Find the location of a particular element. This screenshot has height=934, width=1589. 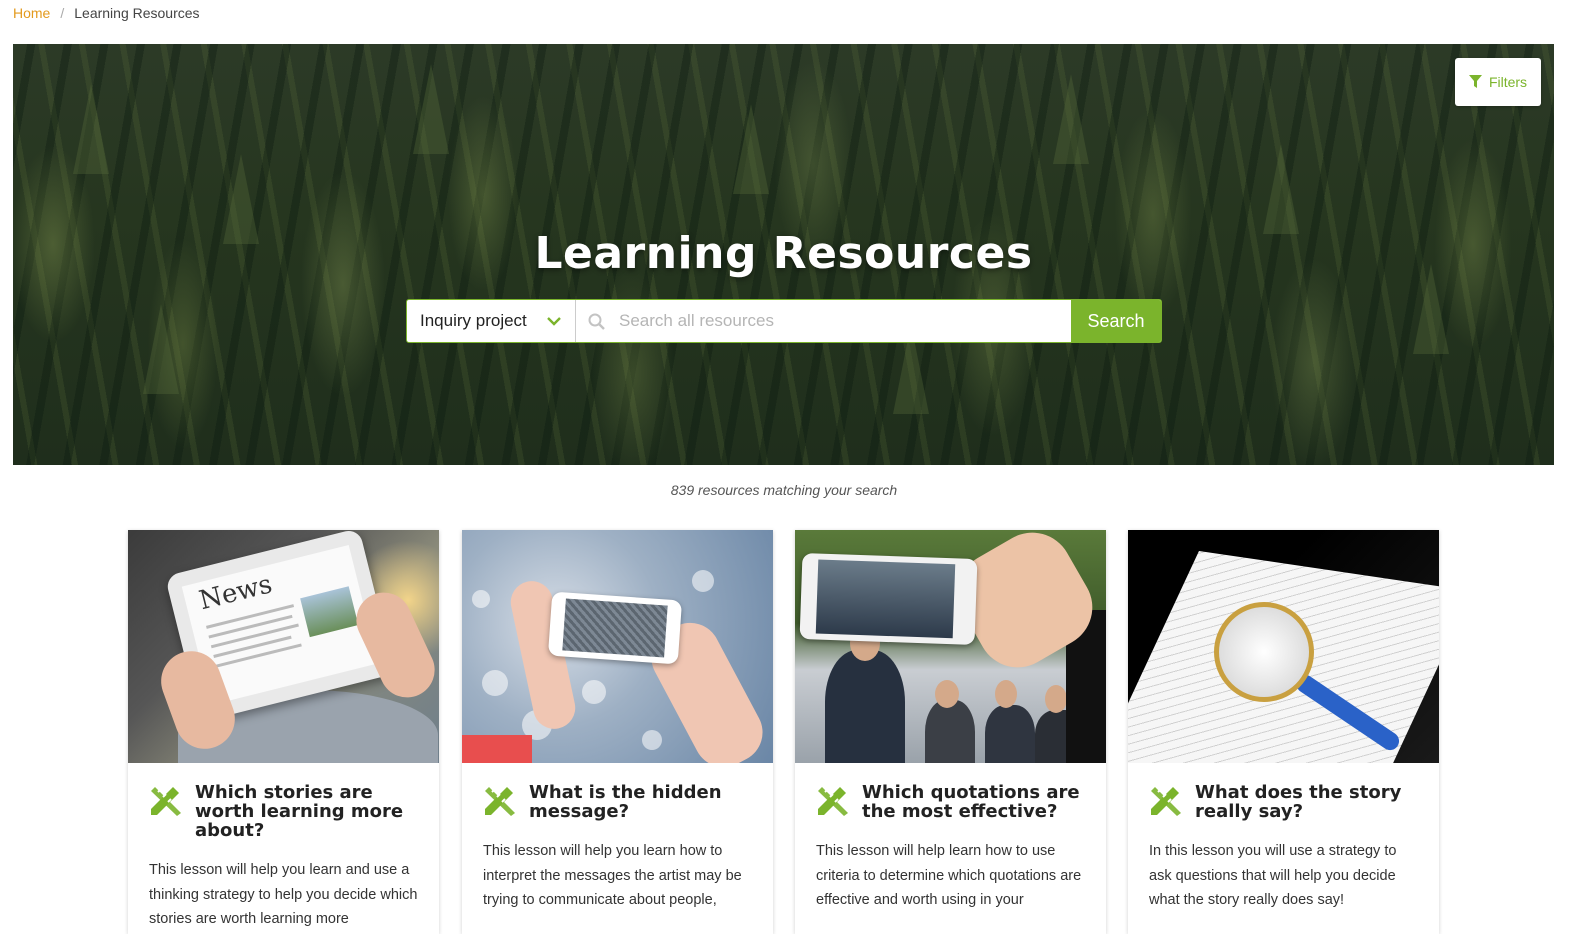

page-title: Learning Resources is located at coordinates (783, 253).